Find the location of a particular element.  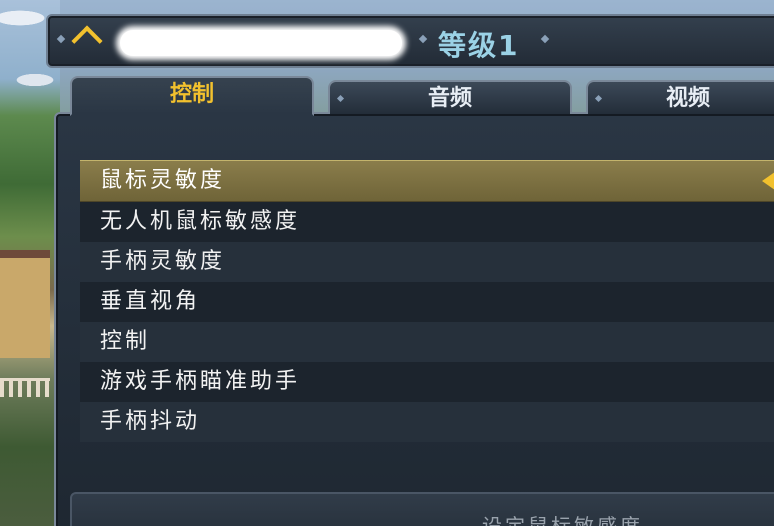

tab-audio-dot-icon is located at coordinates (340, 98).